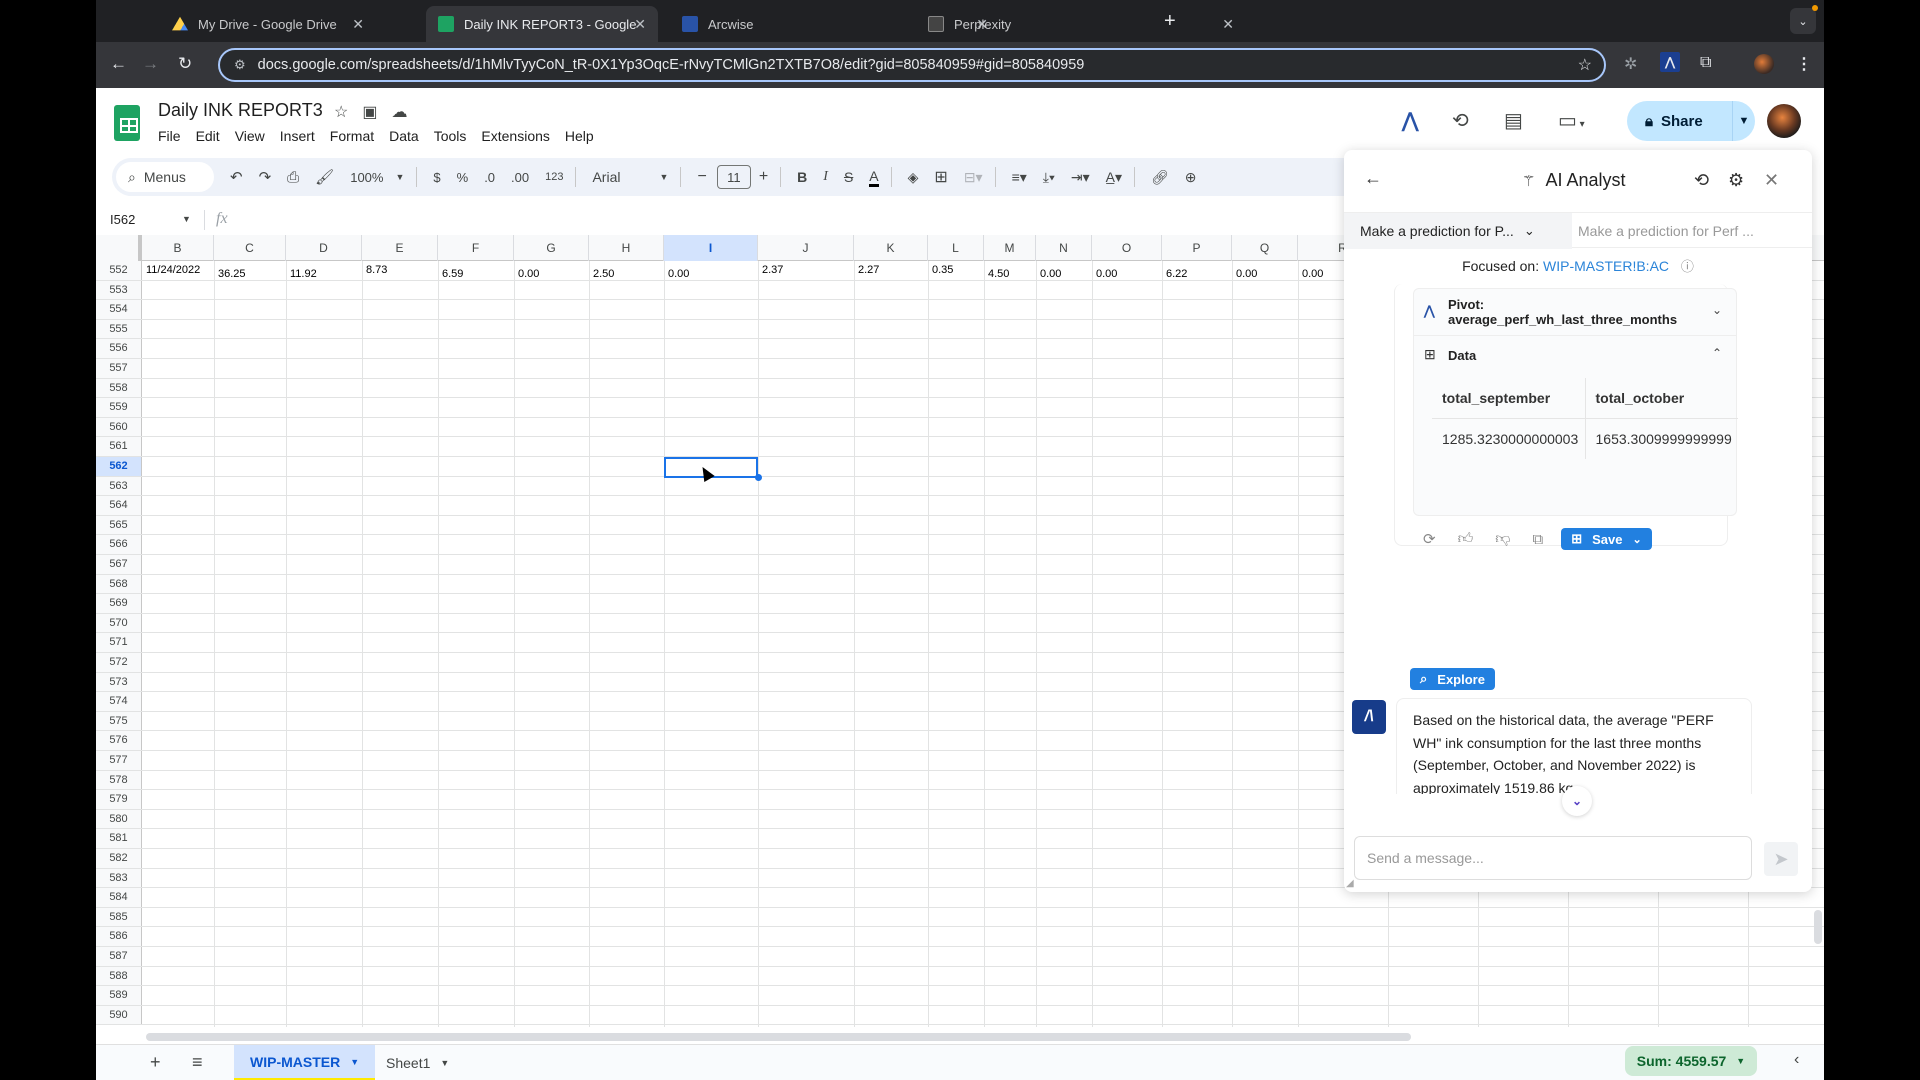 Image resolution: width=1920 pixels, height=1080 pixels. I want to click on currency-format-button: $, so click(436, 177).